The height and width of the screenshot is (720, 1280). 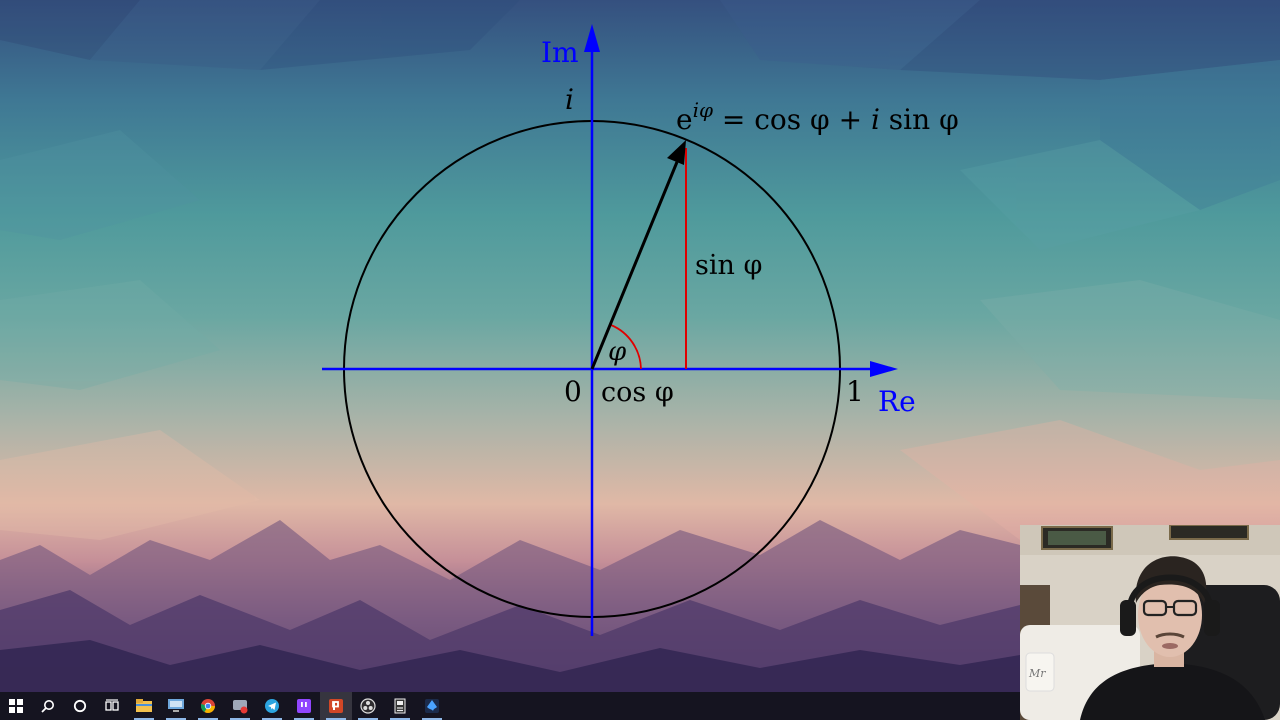 What do you see at coordinates (634, 265) in the screenshot?
I see `unit-vector` at bounding box center [634, 265].